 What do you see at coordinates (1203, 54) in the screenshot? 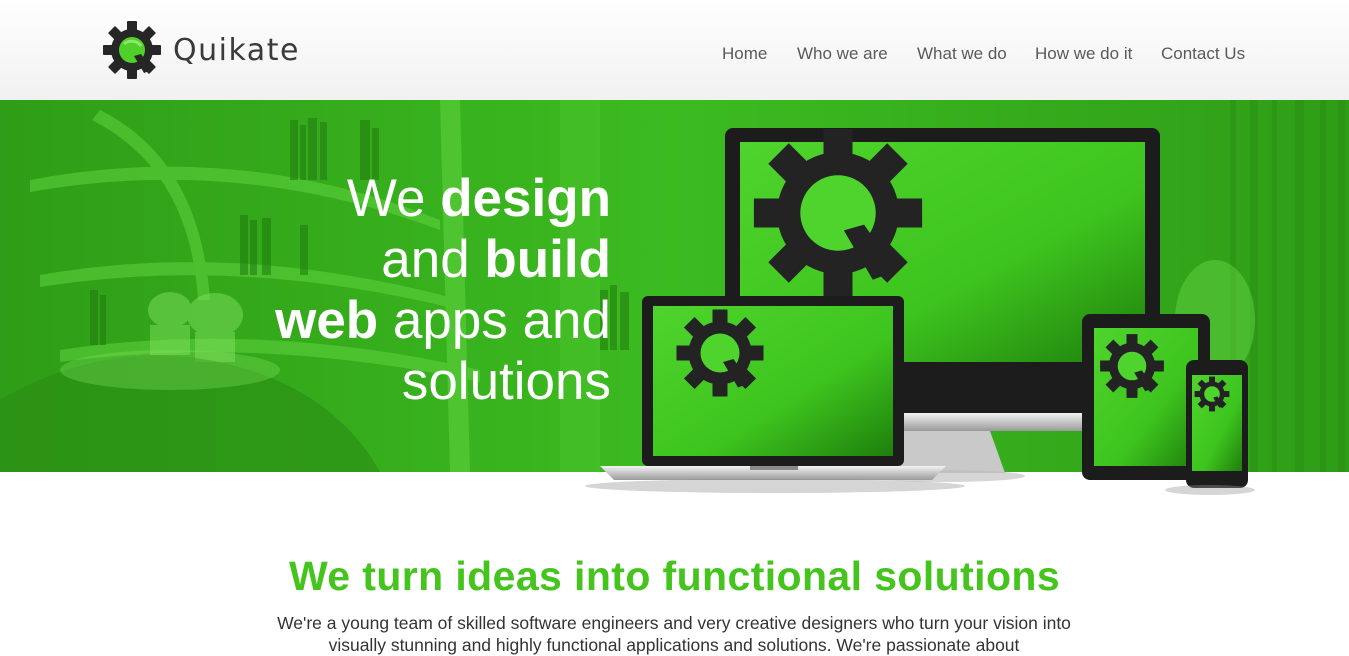
I see `nav-contact-us: Contact Us` at bounding box center [1203, 54].